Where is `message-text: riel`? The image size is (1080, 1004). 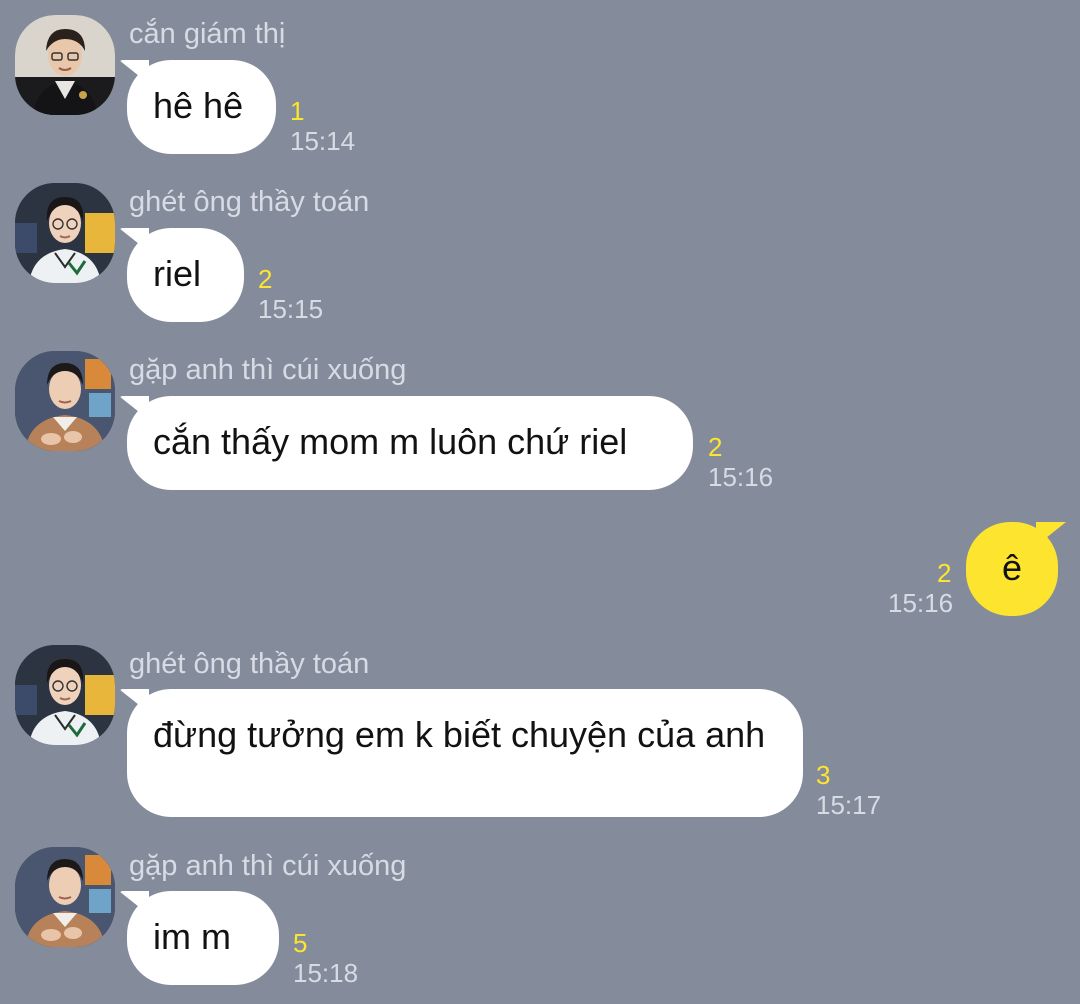
message-text: riel is located at coordinates (177, 273).